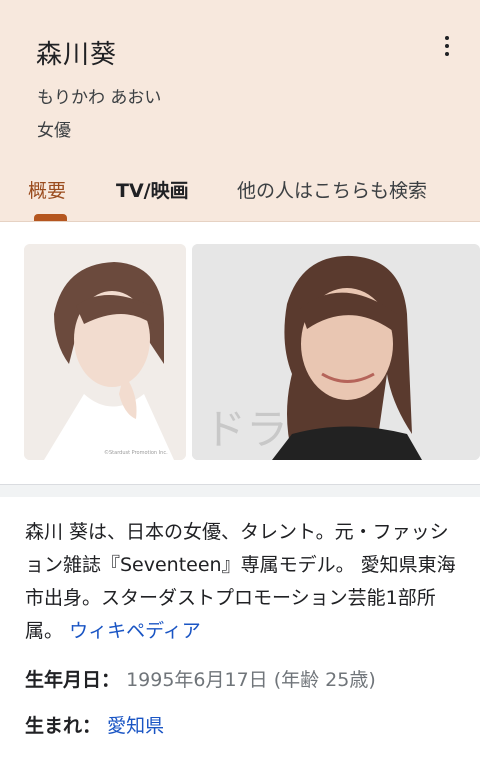 This screenshot has width=480, height=761. I want to click on entity-name: 森川葵, so click(77, 55).